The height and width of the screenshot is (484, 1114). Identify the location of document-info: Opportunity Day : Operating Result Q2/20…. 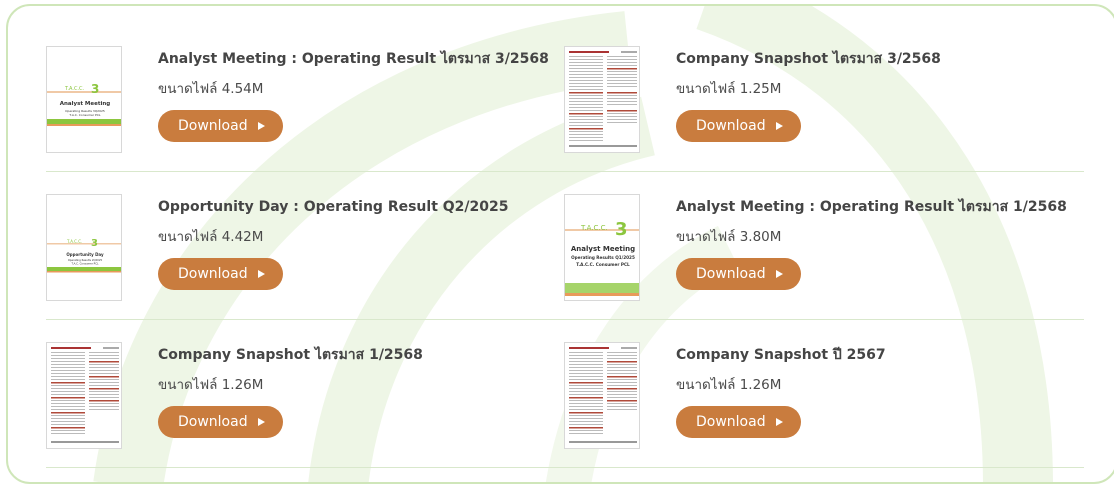
(358, 244).